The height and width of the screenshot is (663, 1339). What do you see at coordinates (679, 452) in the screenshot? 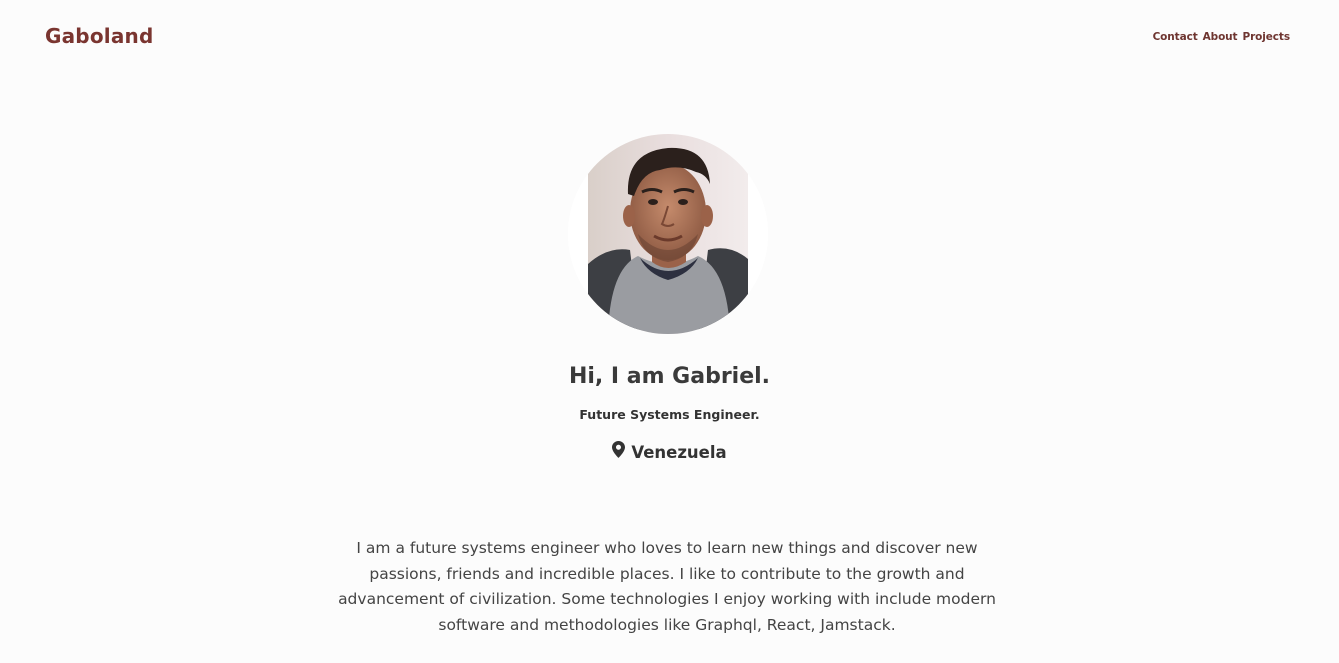
I see `location-label: Venezuela` at bounding box center [679, 452].